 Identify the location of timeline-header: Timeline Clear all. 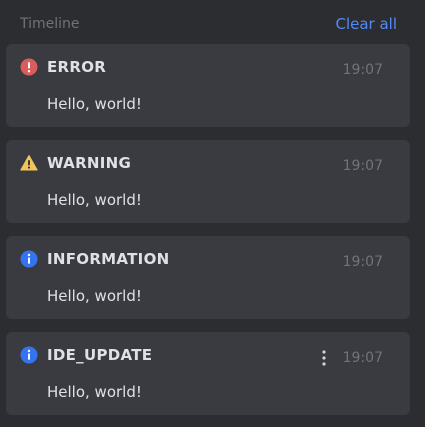
(212, 22).